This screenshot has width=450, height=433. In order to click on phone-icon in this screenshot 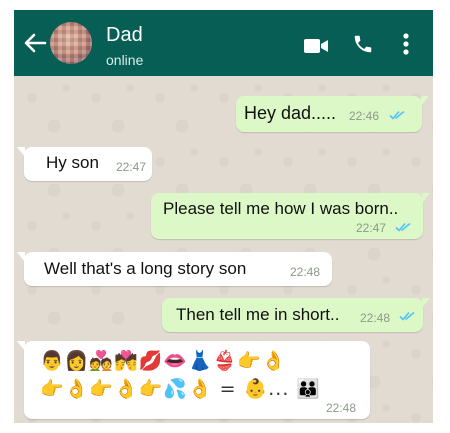, I will do `click(363, 44)`.